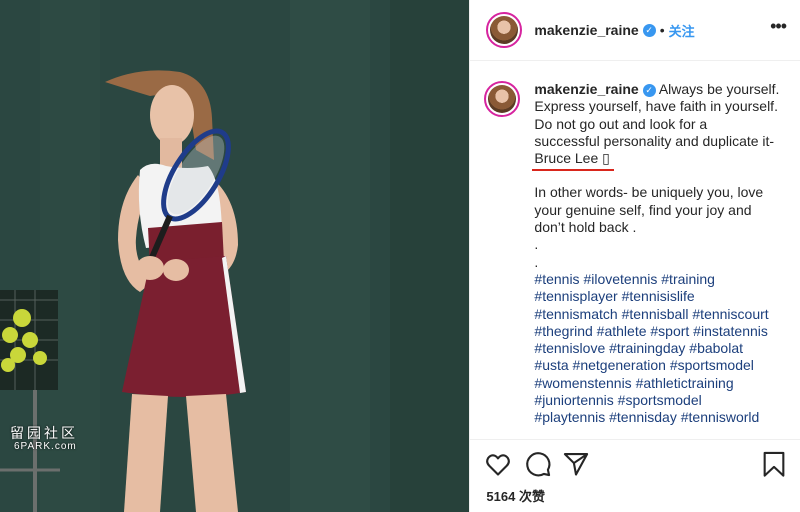 The width and height of the screenshot is (800, 512). I want to click on watermark-text: 留园社区, so click(44, 434).